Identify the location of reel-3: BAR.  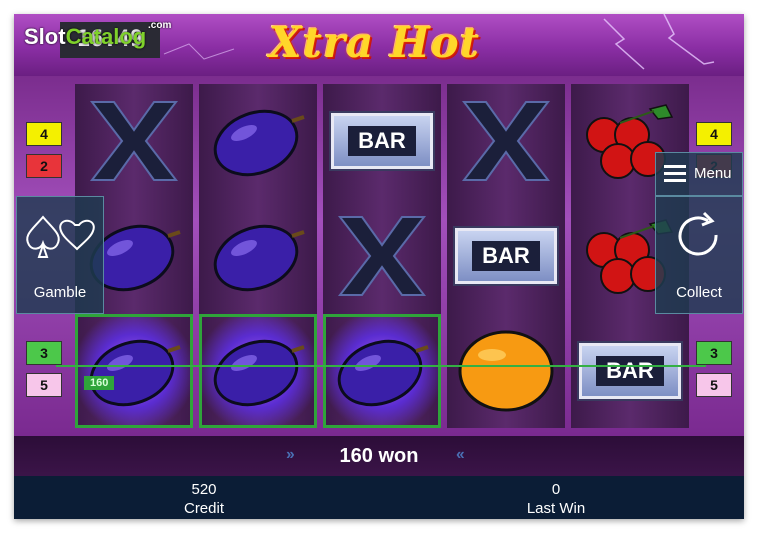
(382, 256).